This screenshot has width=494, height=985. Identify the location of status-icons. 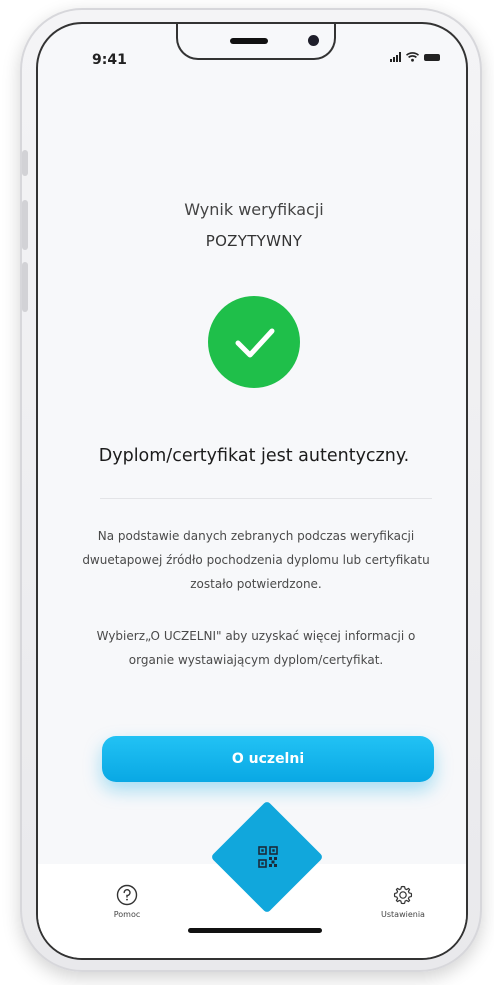
(415, 57).